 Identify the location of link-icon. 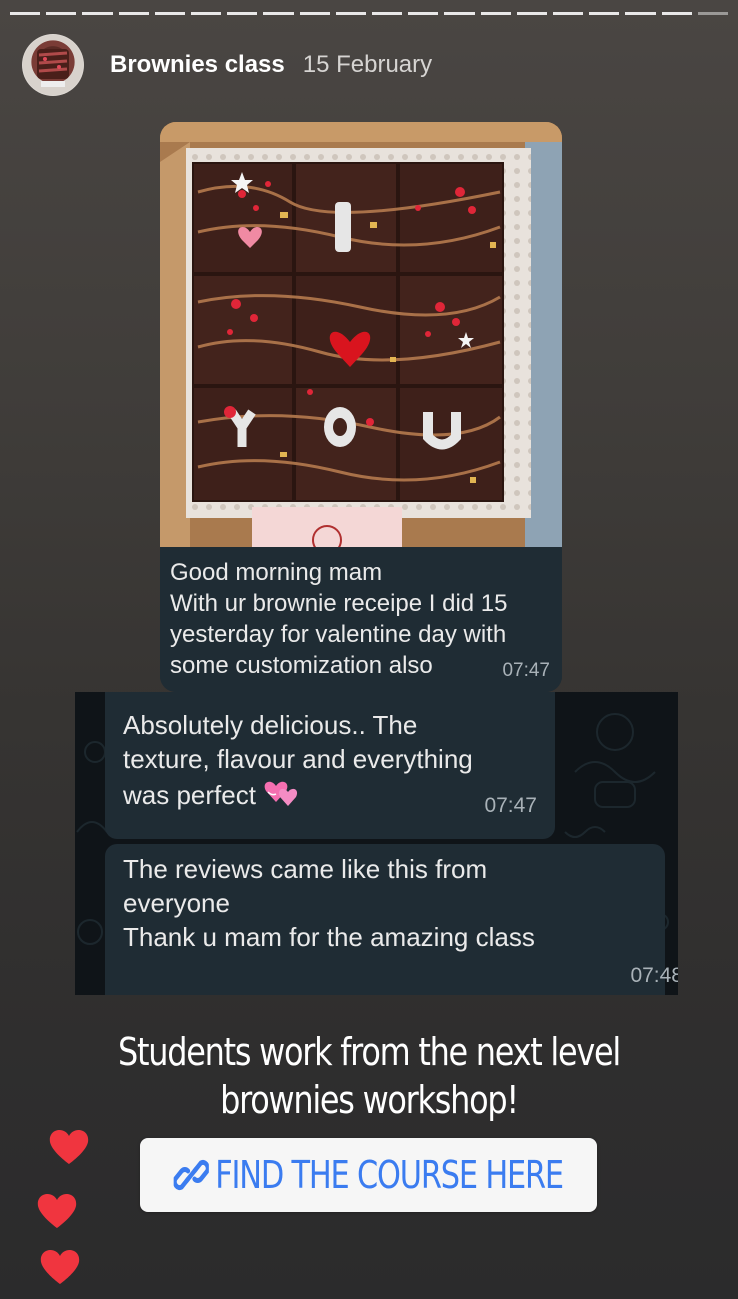
(191, 1175).